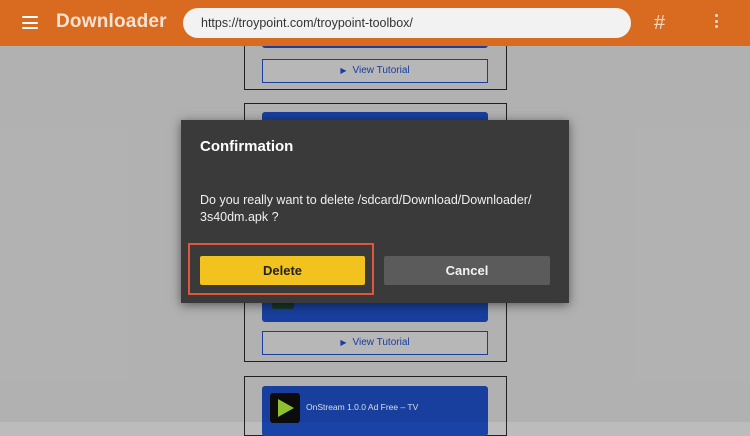  I want to click on hash-icon: #, so click(659, 23).